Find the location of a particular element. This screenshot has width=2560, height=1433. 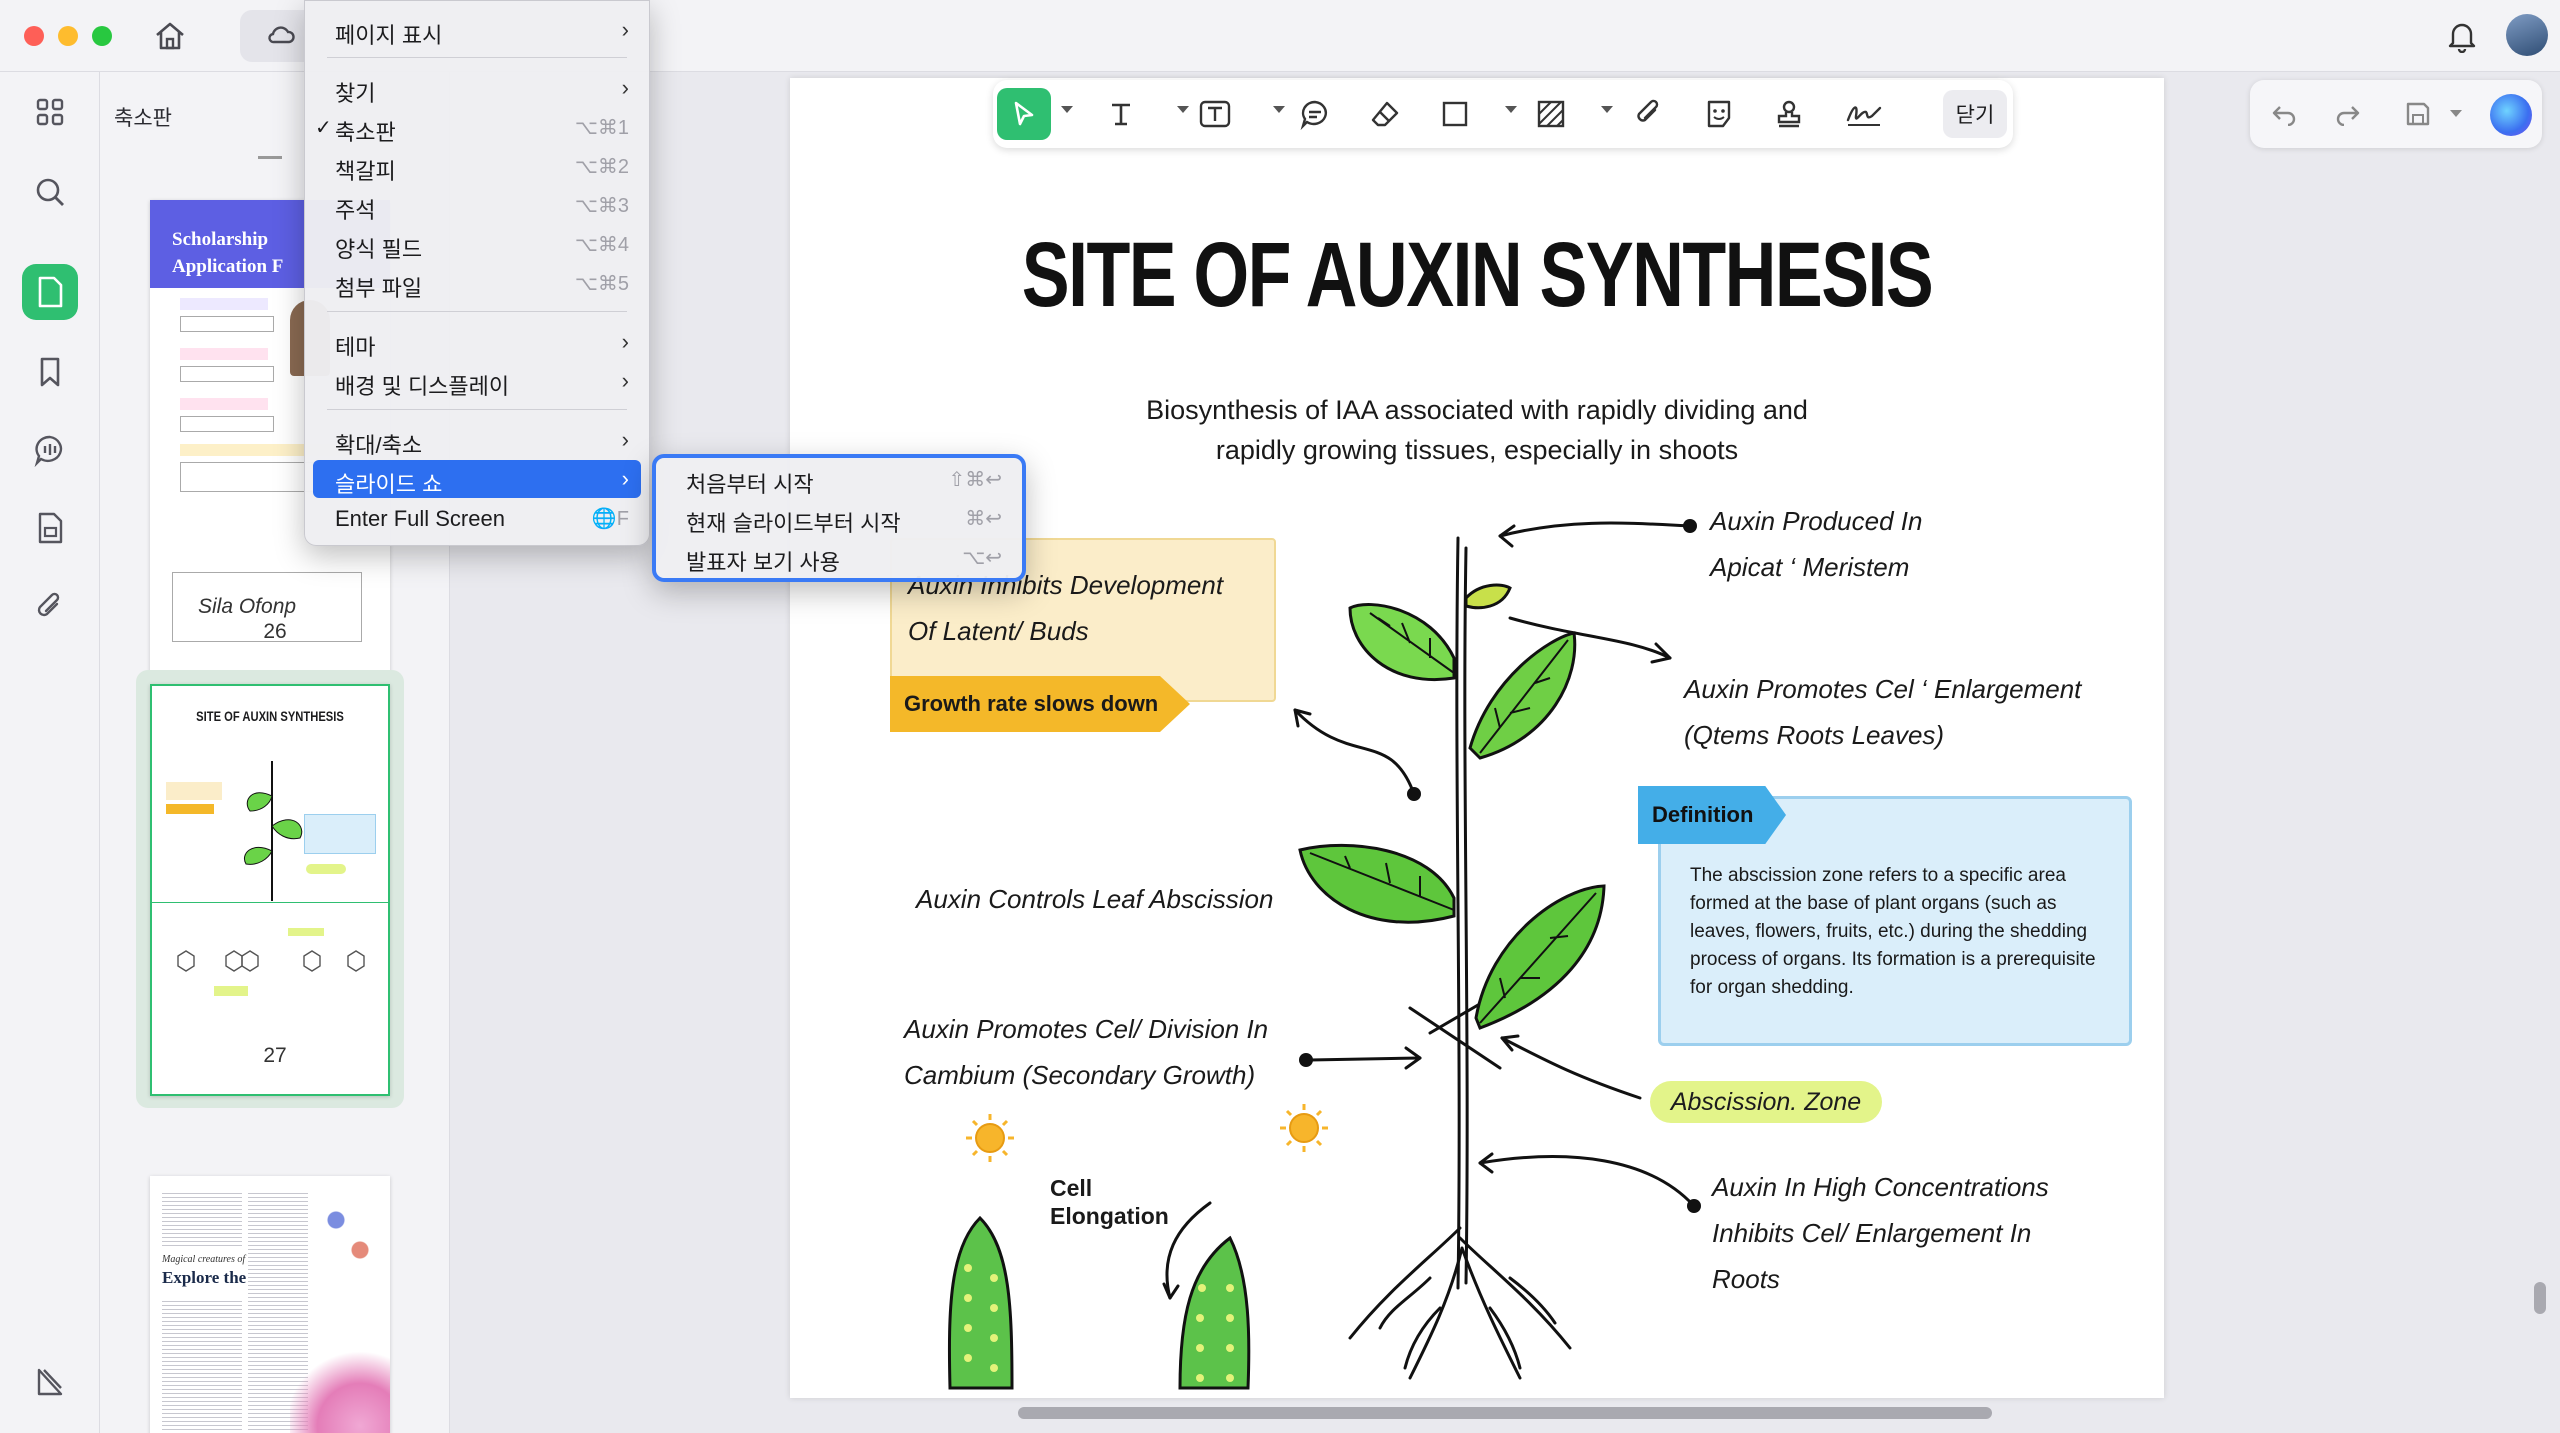

menu-shortcut: ⌥⌘4 is located at coordinates (601, 245).